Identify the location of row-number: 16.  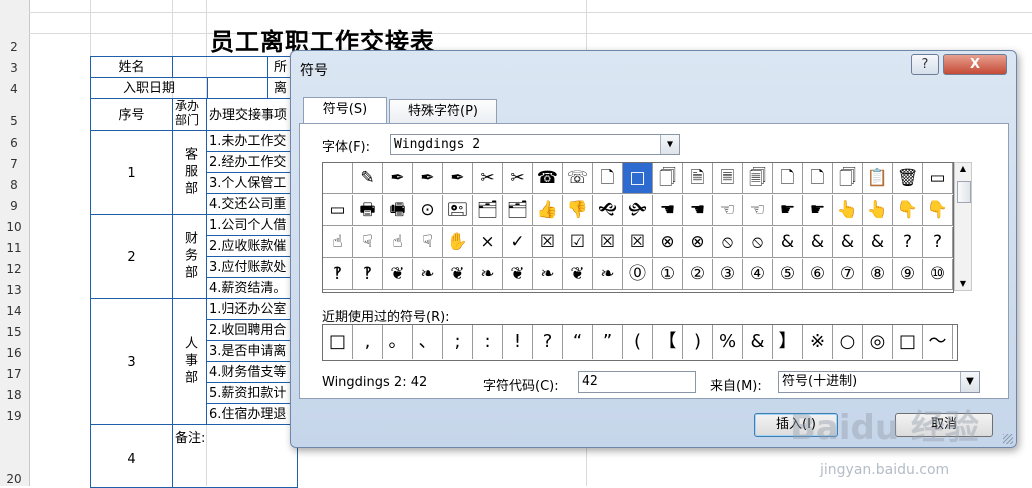
(14, 353).